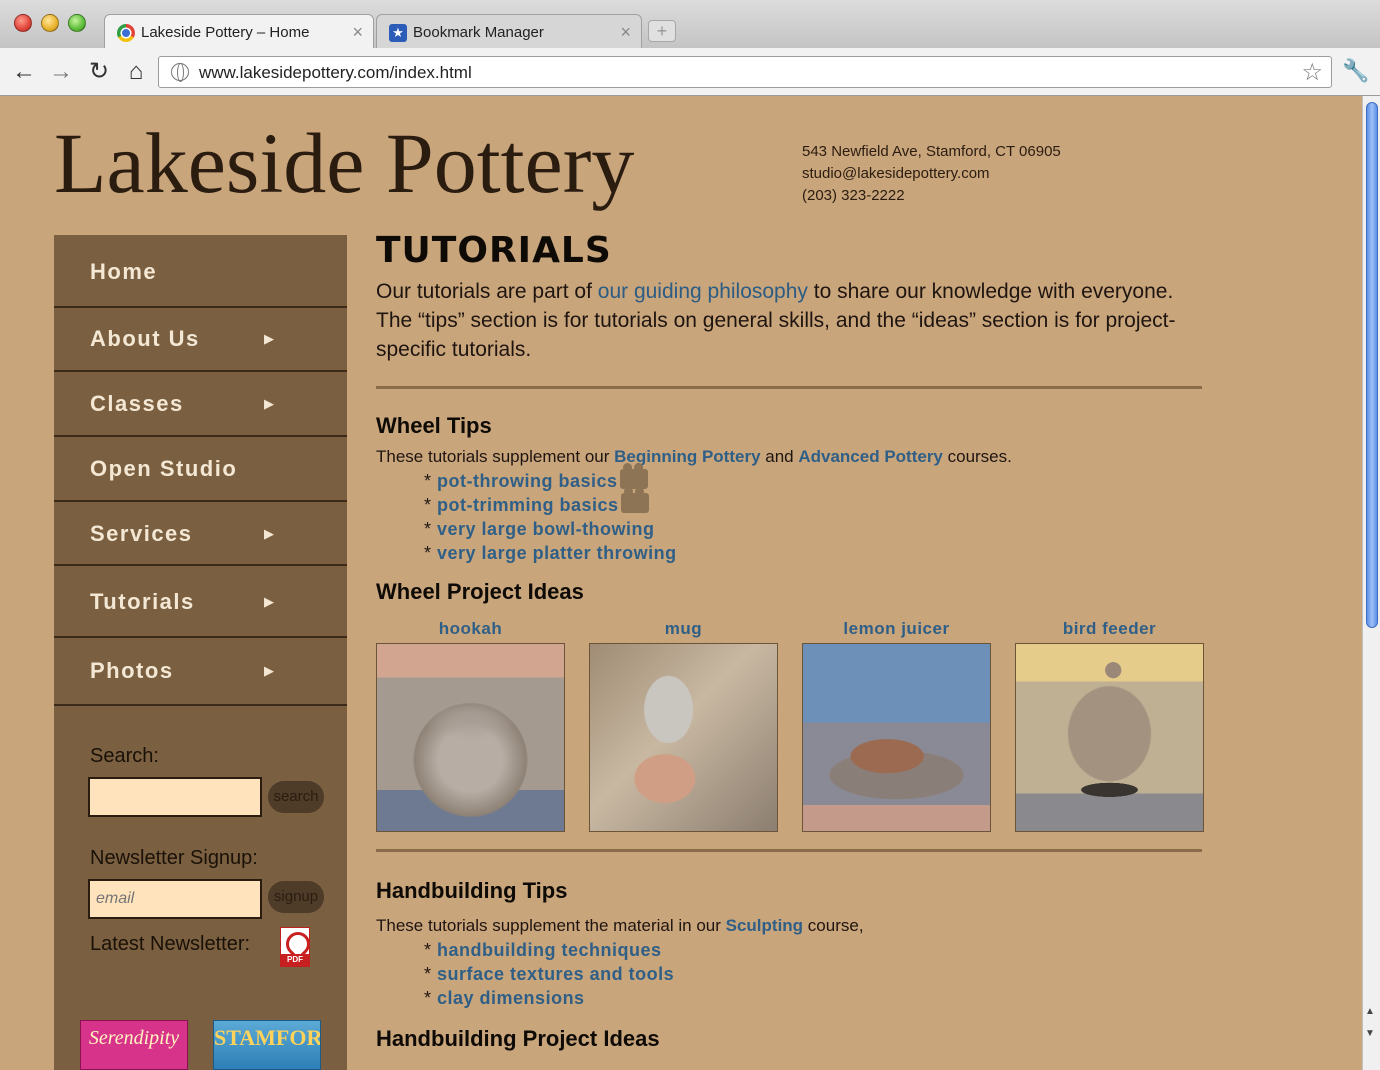  What do you see at coordinates (170, 944) in the screenshot?
I see `latest-newsletter-label: Latest Newsletter:` at bounding box center [170, 944].